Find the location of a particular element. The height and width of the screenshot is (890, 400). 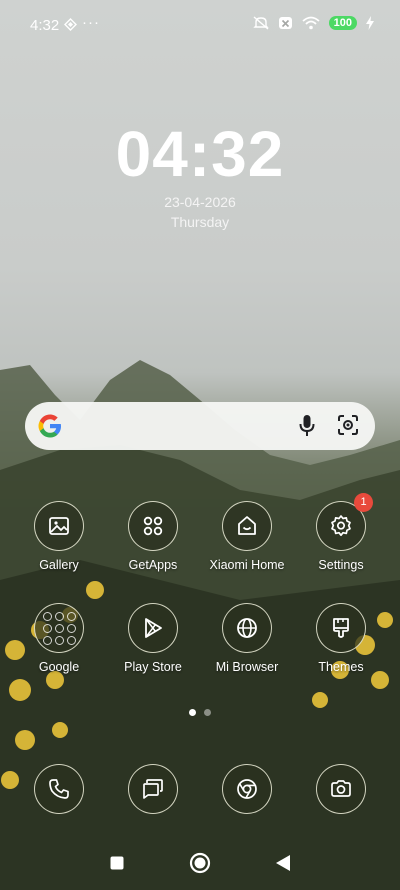

app-label: Themes is located at coordinates (341, 667).